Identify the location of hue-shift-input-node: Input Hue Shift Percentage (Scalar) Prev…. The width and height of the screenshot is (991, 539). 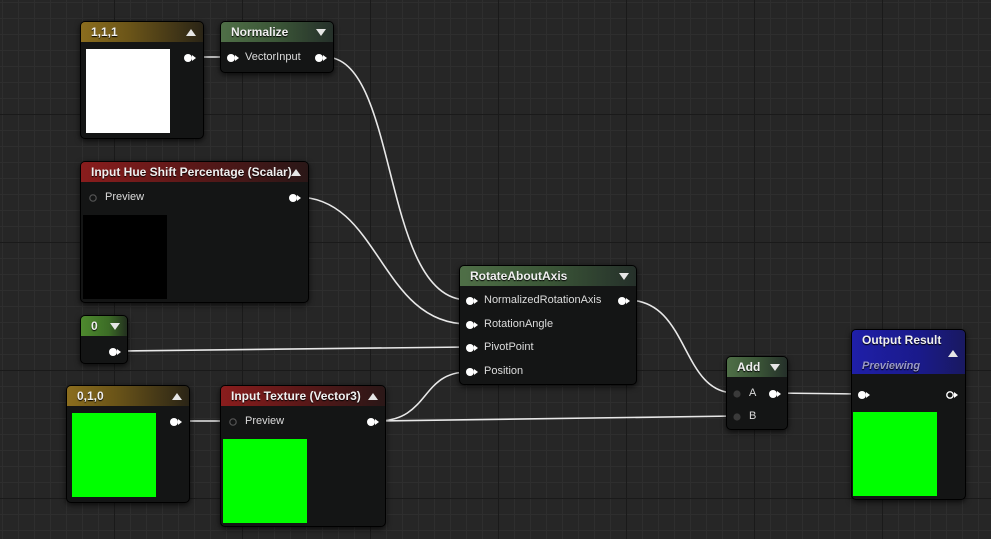
(194, 232).